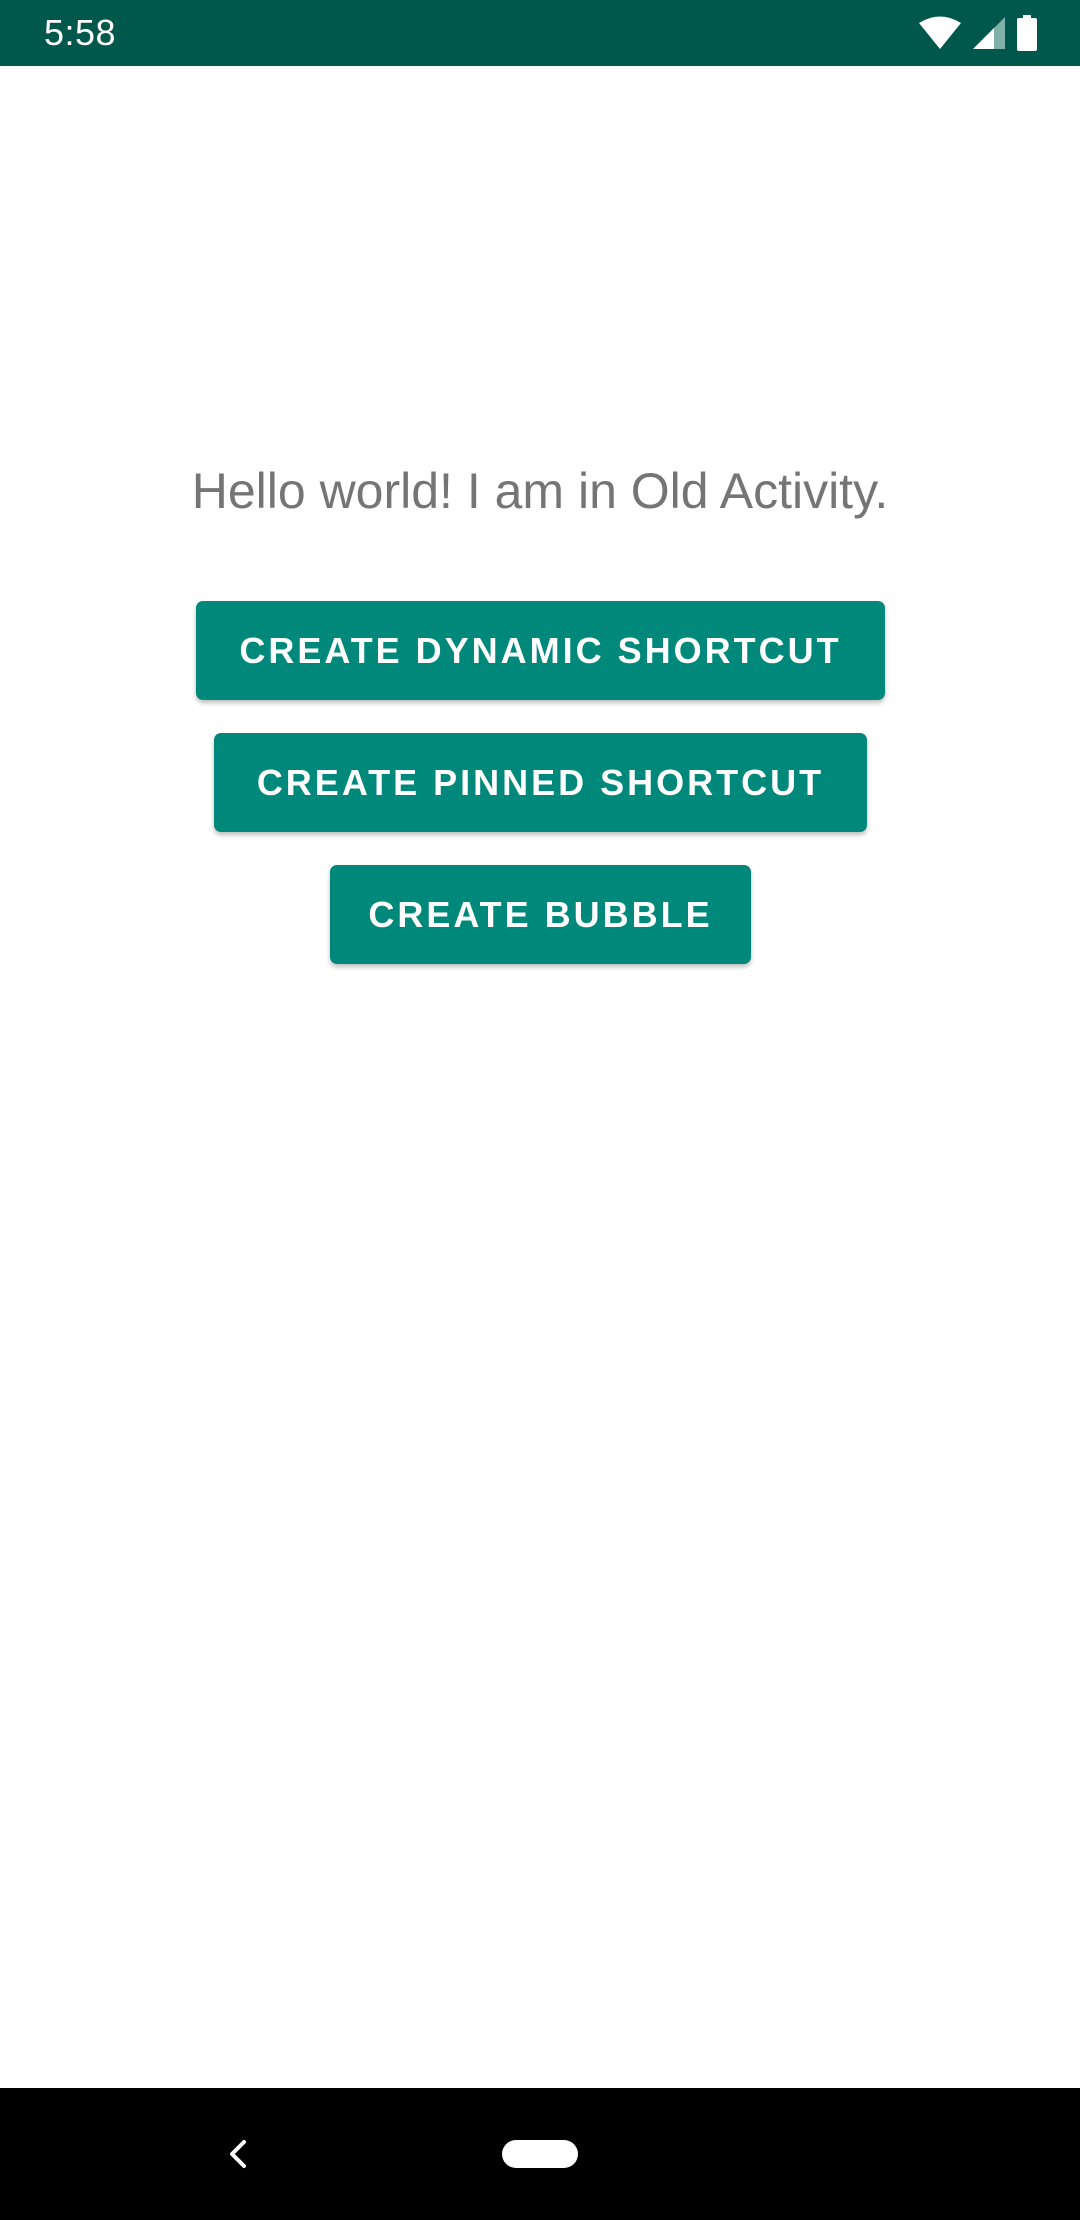 Image resolution: width=1080 pixels, height=2220 pixels. I want to click on create-bubble-button: CREATE BUBBLE, so click(540, 914).